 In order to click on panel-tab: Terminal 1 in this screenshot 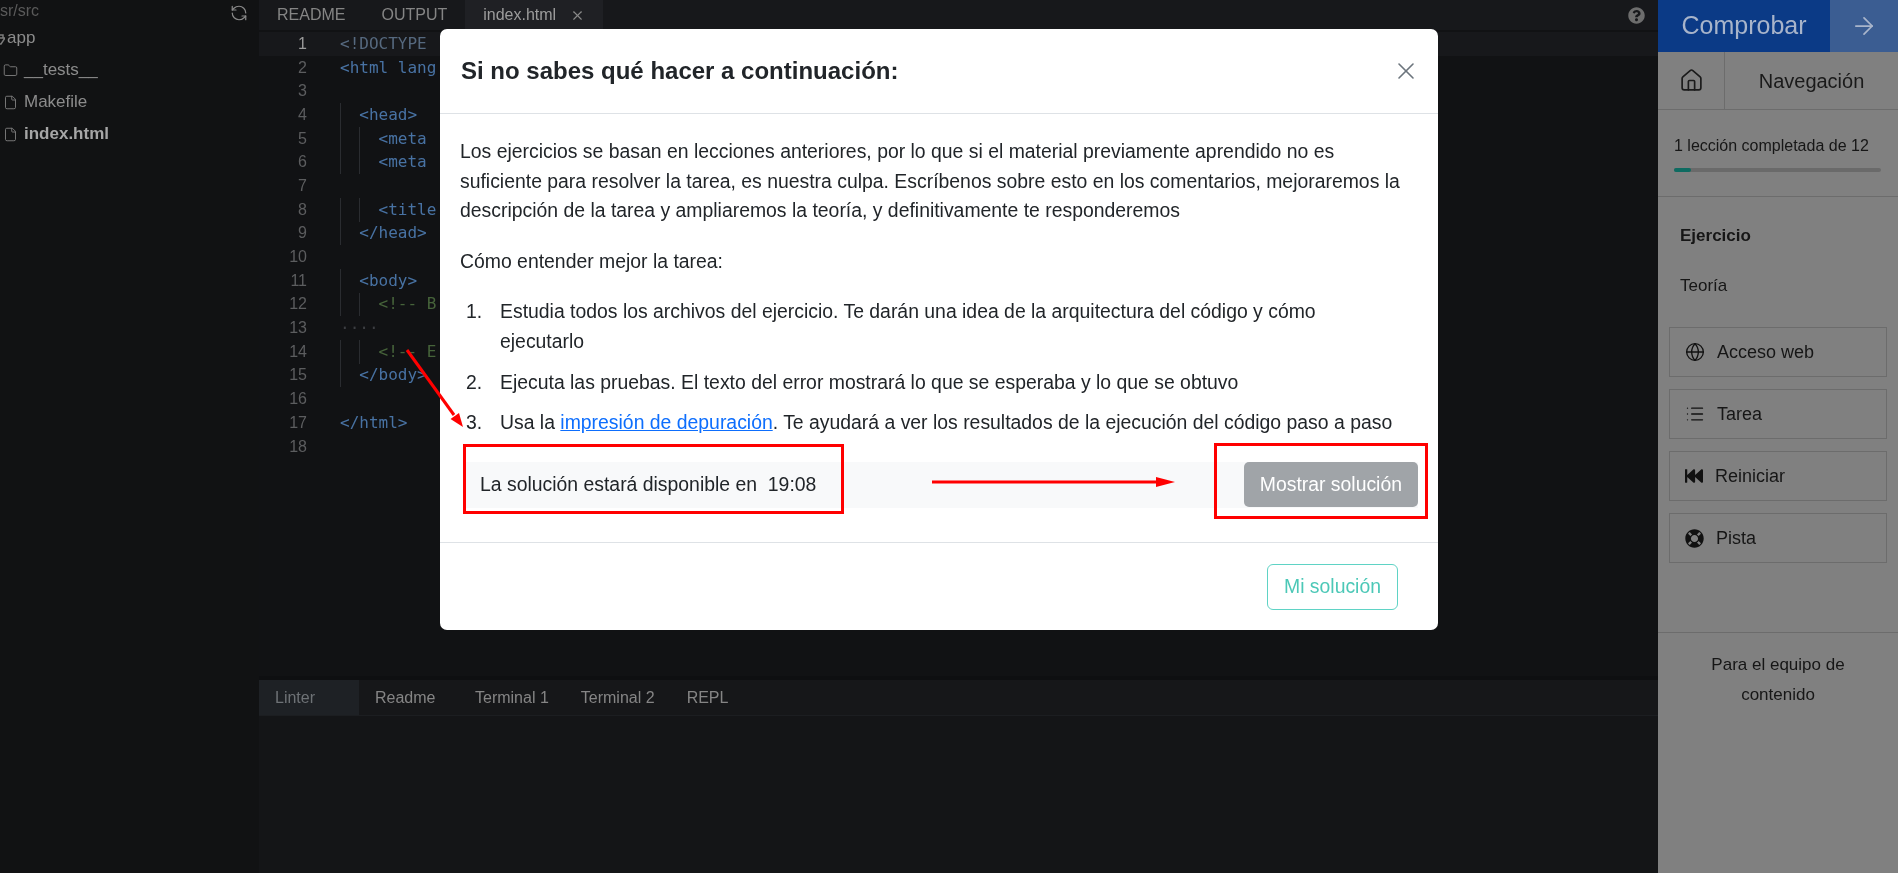, I will do `click(512, 697)`.